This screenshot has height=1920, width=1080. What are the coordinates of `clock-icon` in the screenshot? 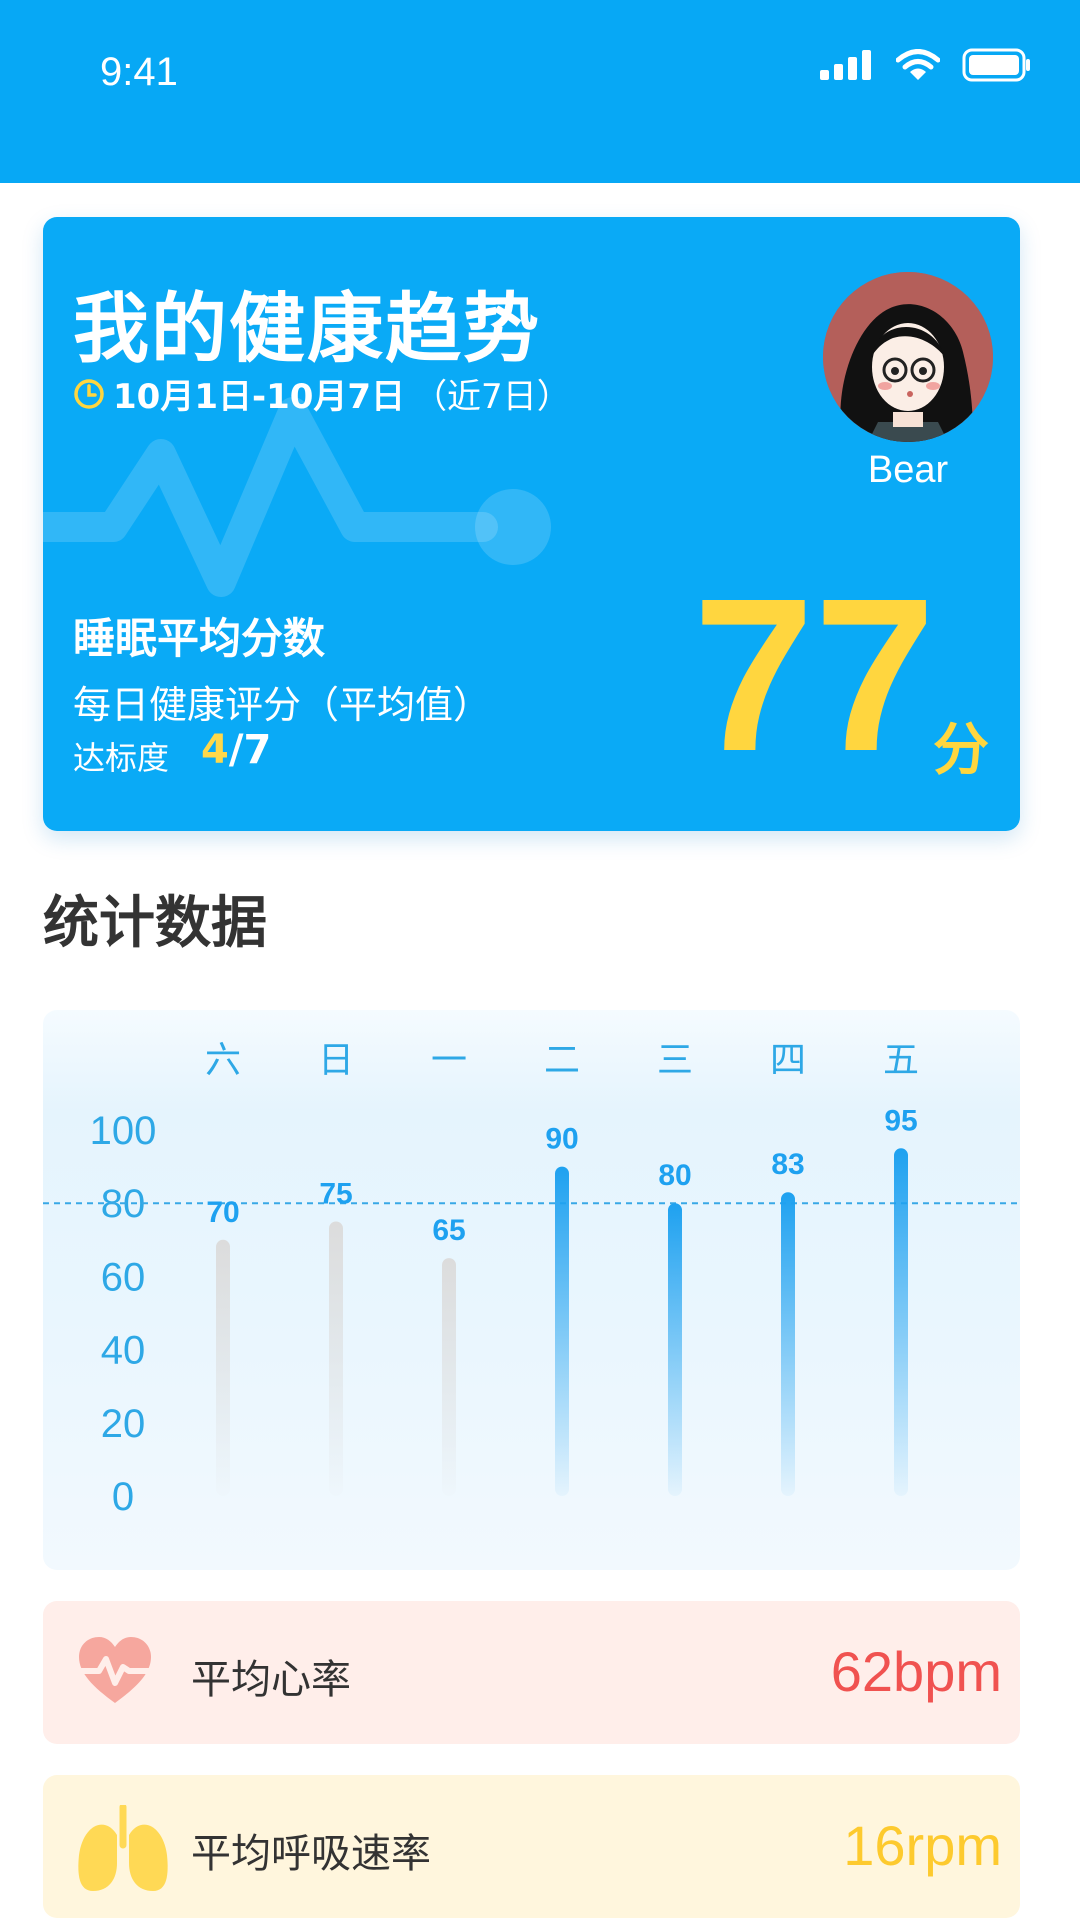 It's located at (89, 393).